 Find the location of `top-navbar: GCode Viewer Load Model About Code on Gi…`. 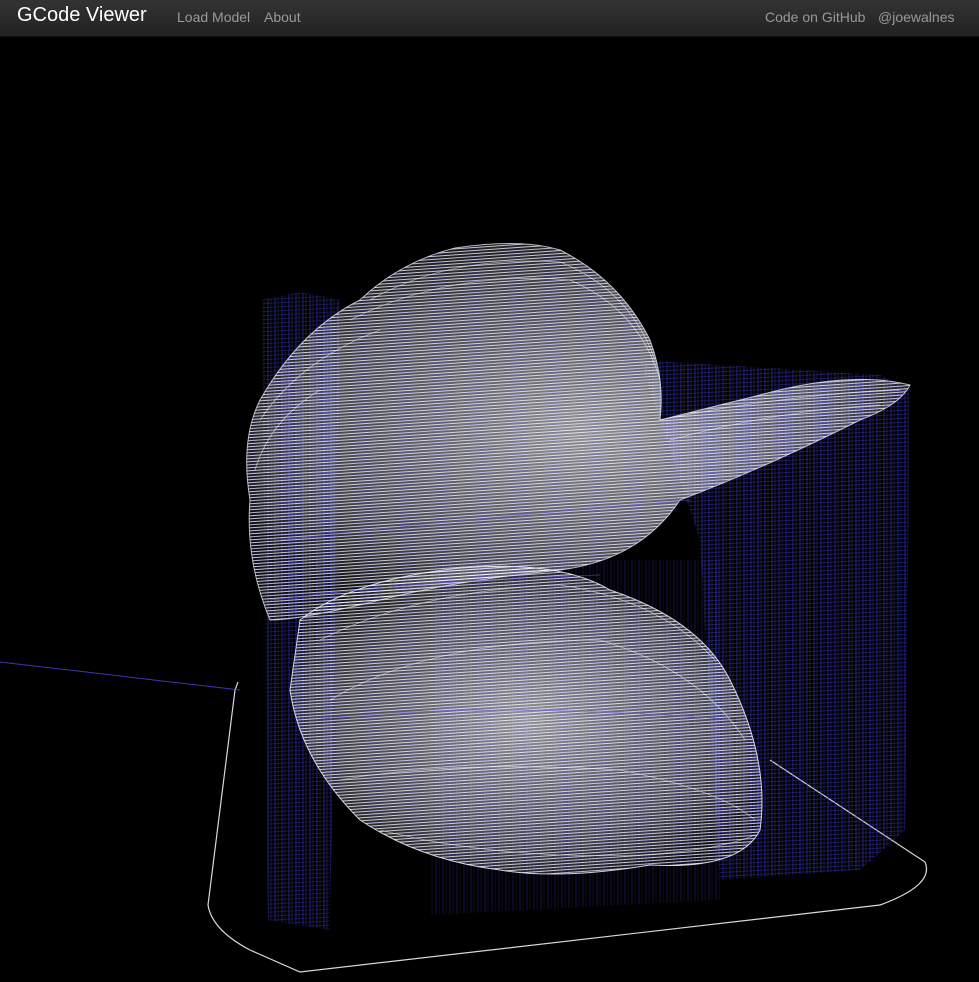

top-navbar: GCode Viewer Load Model About Code on Gi… is located at coordinates (489, 18).